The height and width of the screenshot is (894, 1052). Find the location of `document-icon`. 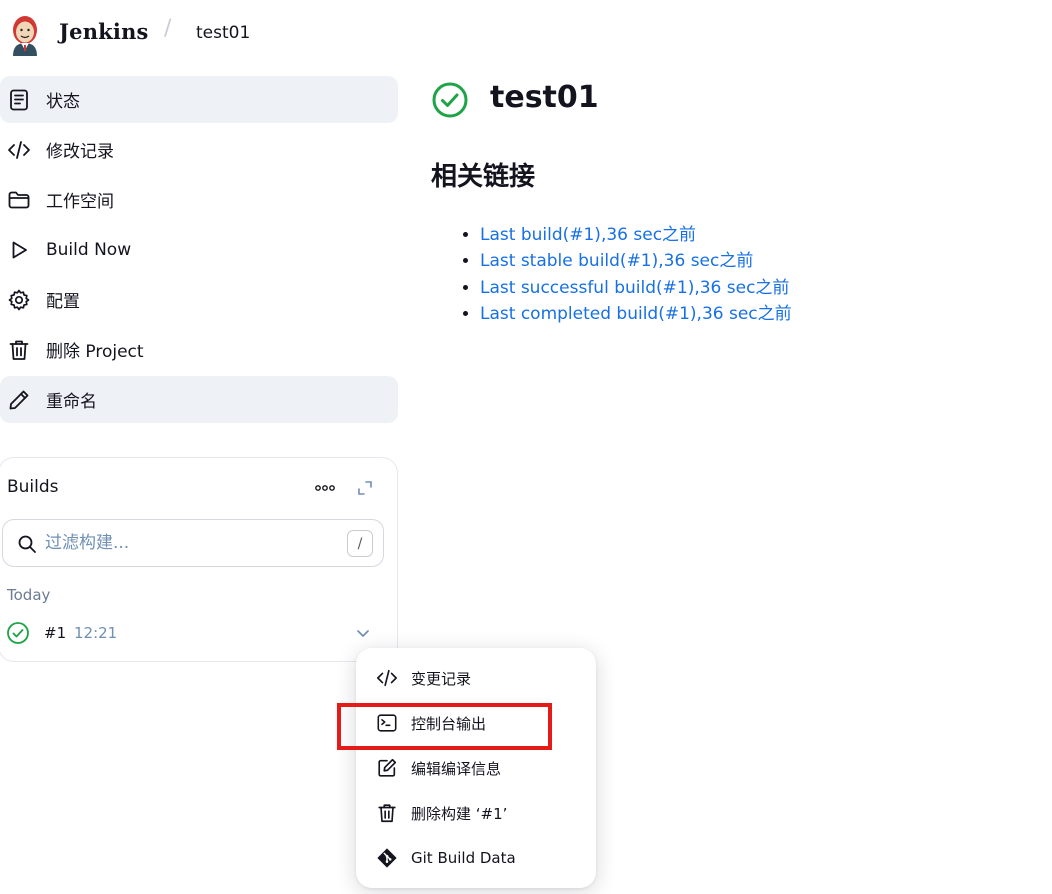

document-icon is located at coordinates (19, 100).